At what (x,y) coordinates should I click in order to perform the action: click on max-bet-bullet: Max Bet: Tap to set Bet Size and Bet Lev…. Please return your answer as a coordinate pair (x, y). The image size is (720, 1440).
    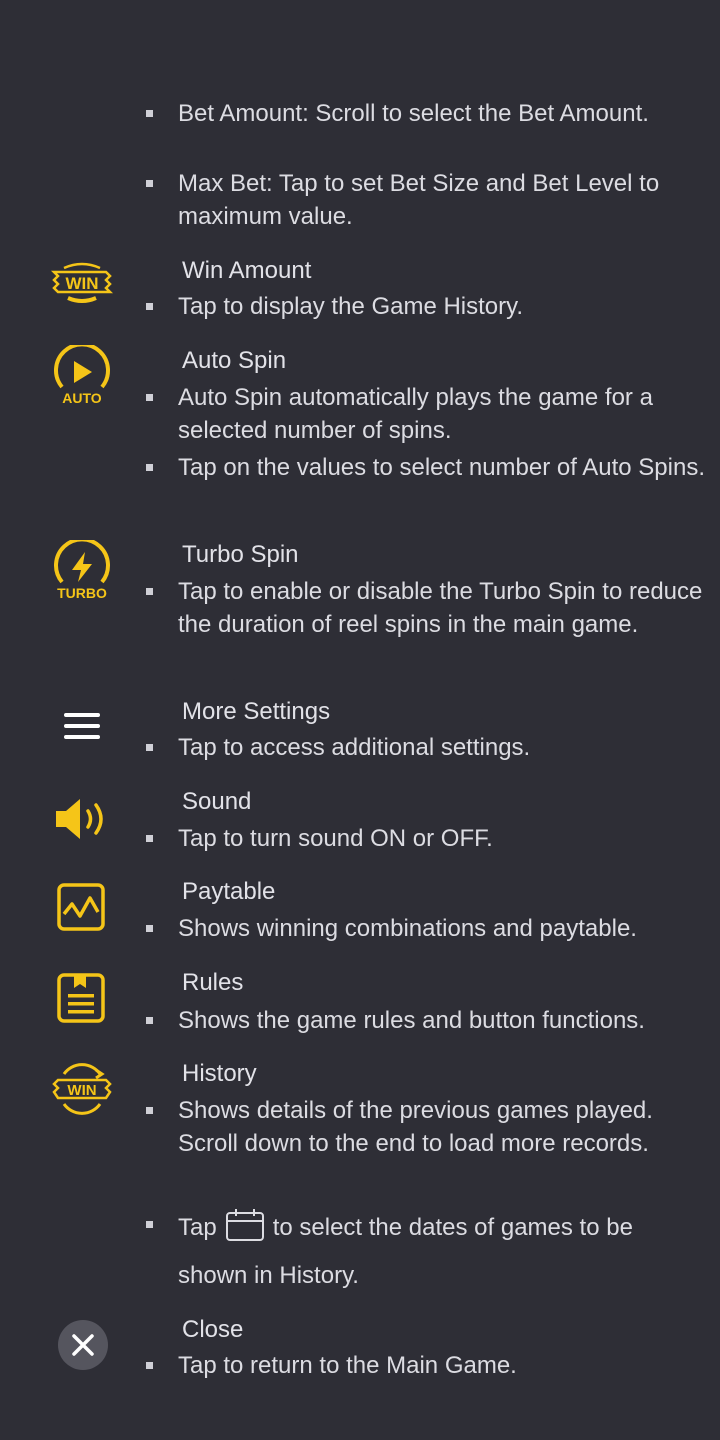
    Looking at the image, I should click on (427, 200).